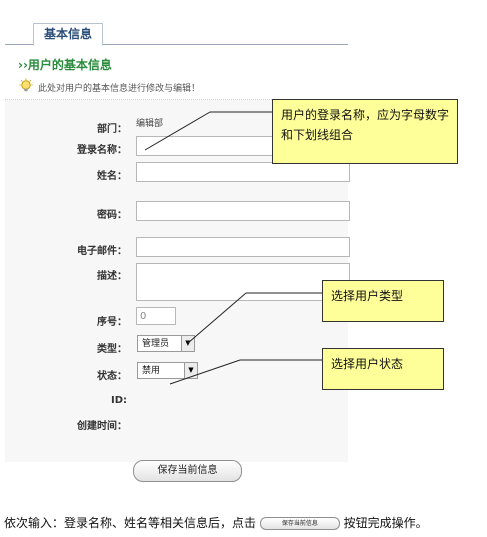 The width and height of the screenshot is (487, 537). Describe the element at coordinates (383, 369) in the screenshot. I see `status-callout: 选择用户状态` at that location.